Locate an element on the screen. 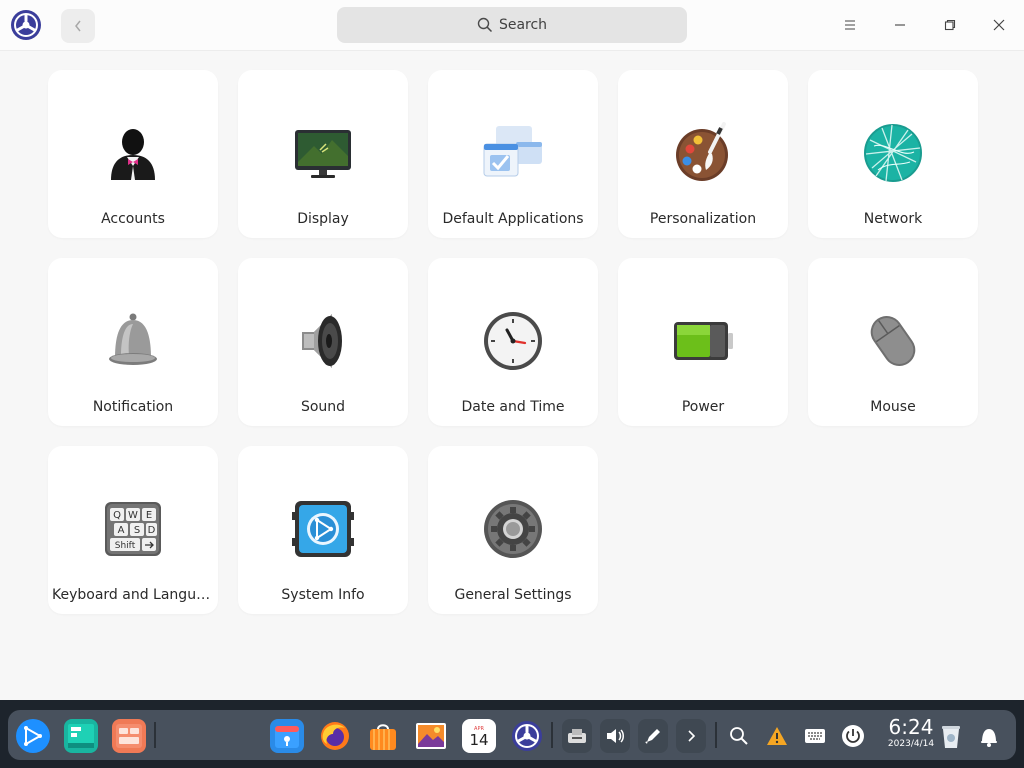 The width and height of the screenshot is (1024, 768). menu-button is located at coordinates (850, 25).